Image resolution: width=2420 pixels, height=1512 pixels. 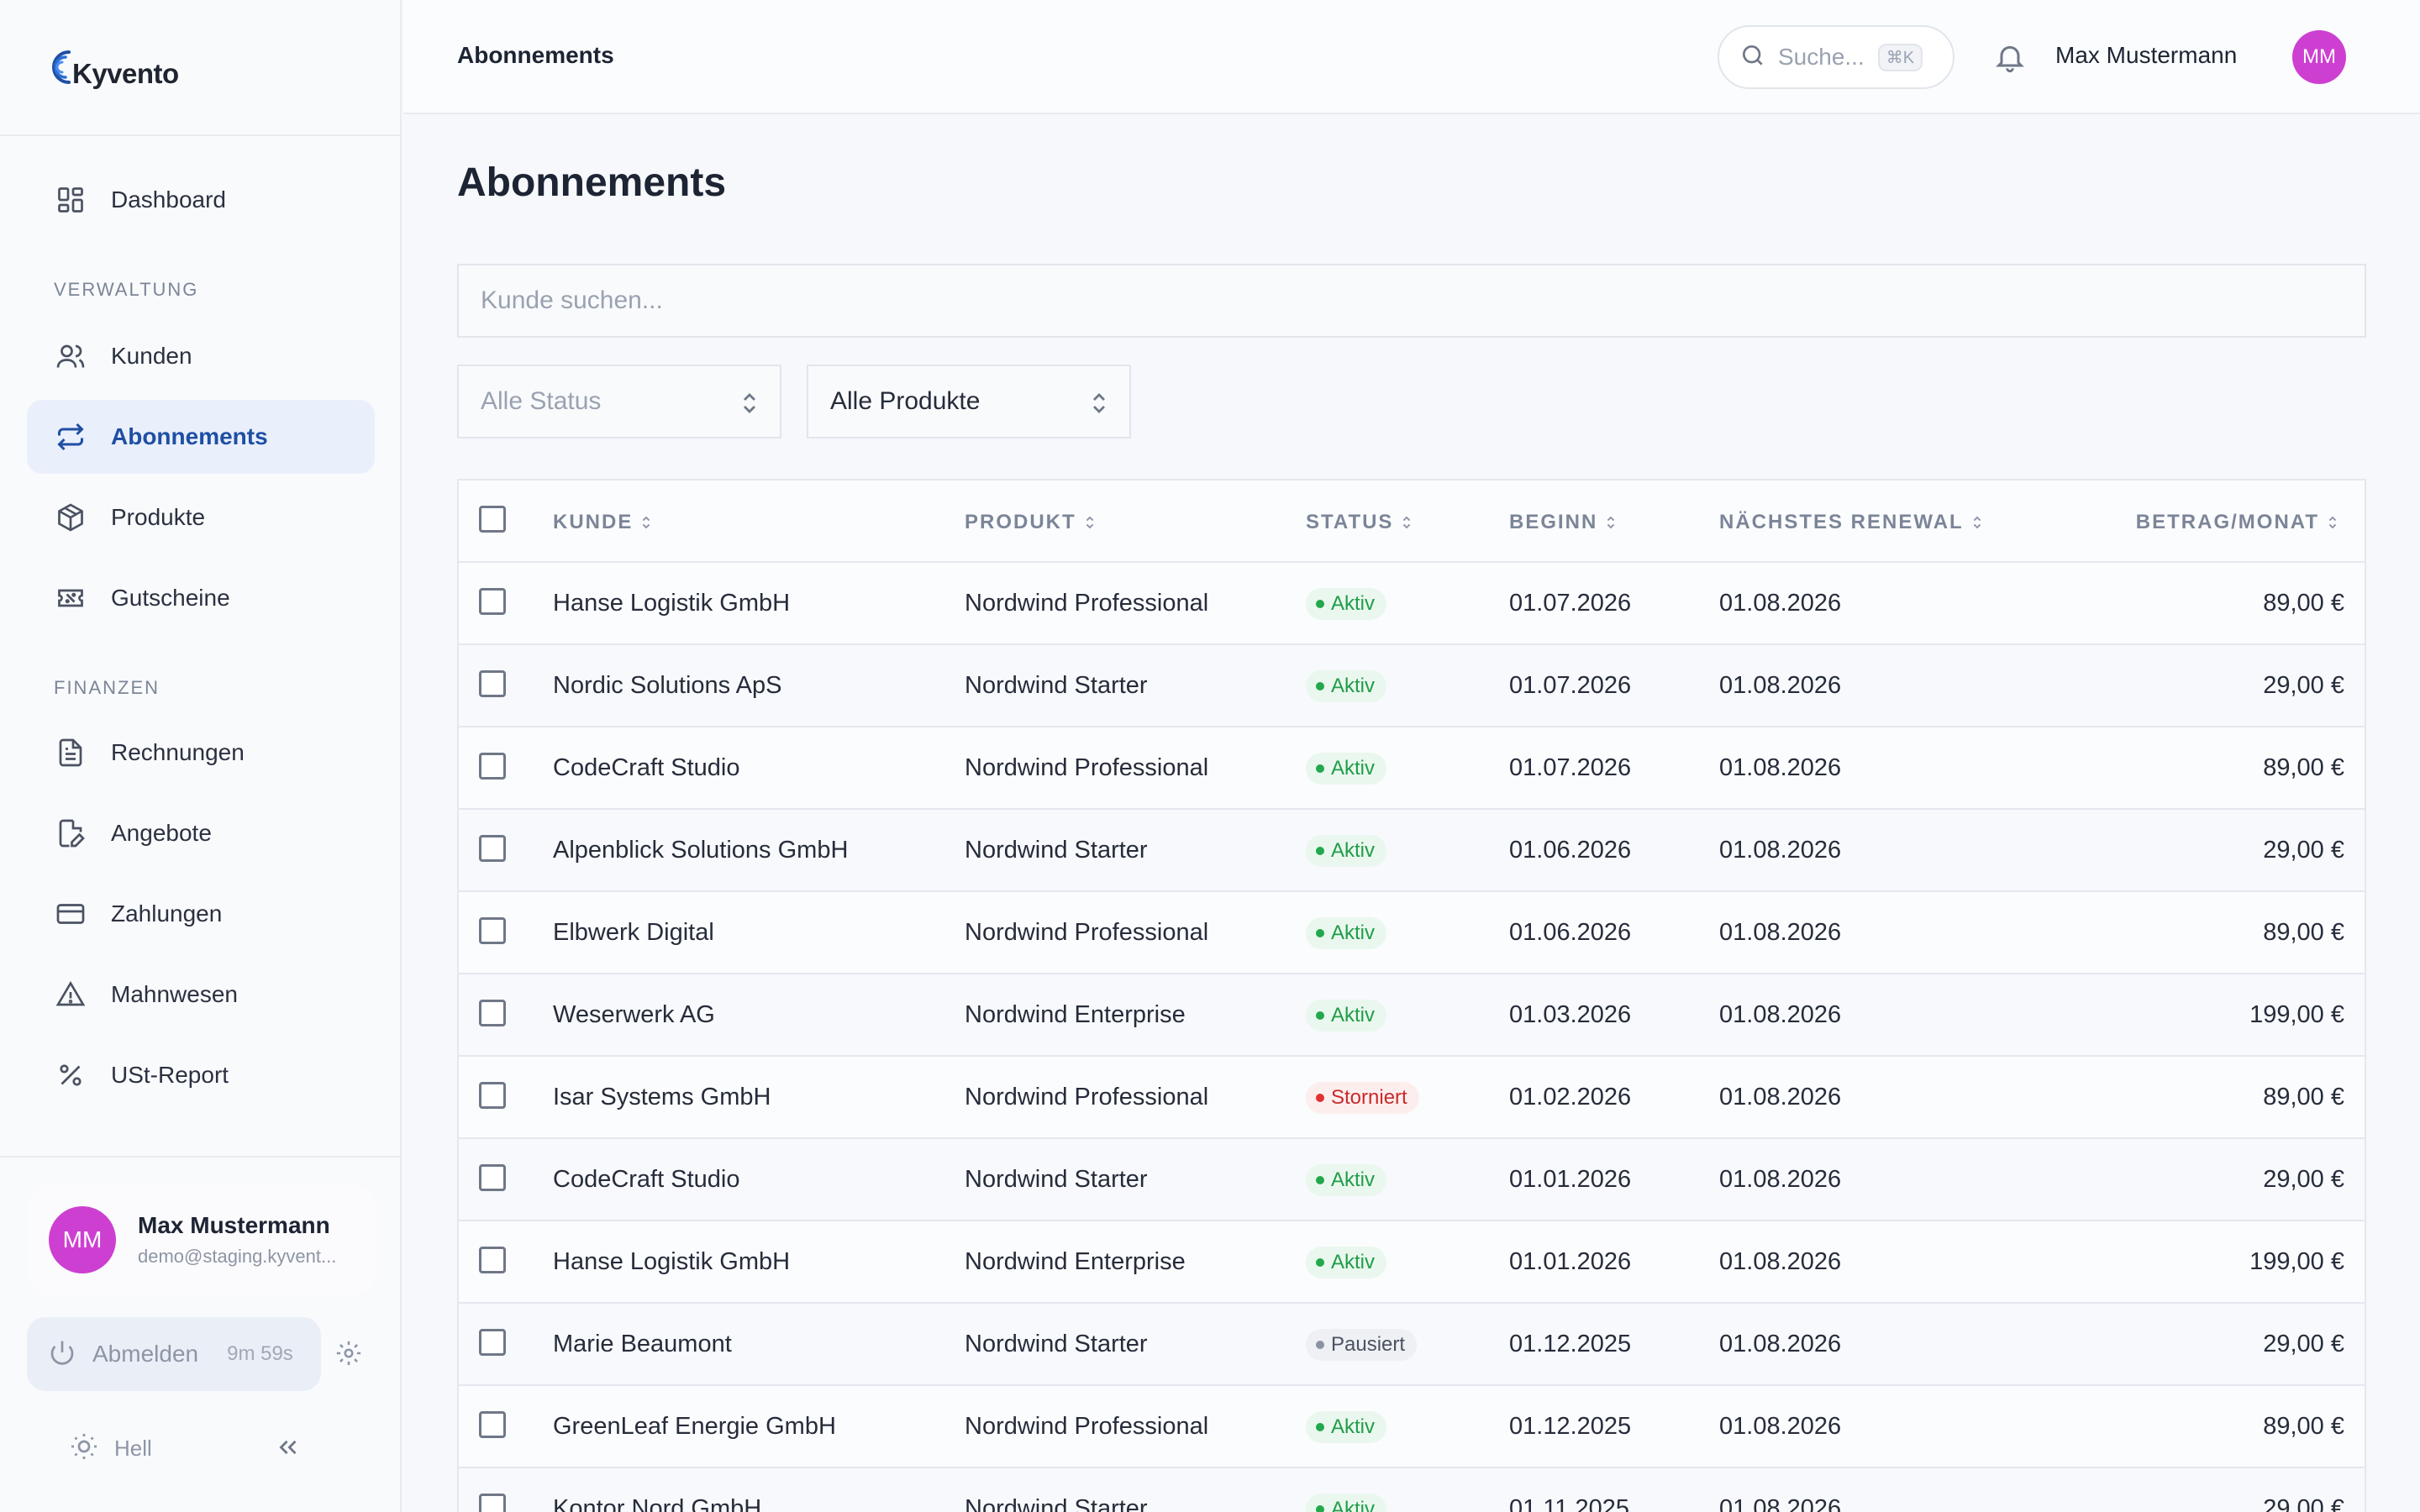 I want to click on column-header-next-renewal: NÄCHSTES RENEWAL, so click(x=1851, y=522).